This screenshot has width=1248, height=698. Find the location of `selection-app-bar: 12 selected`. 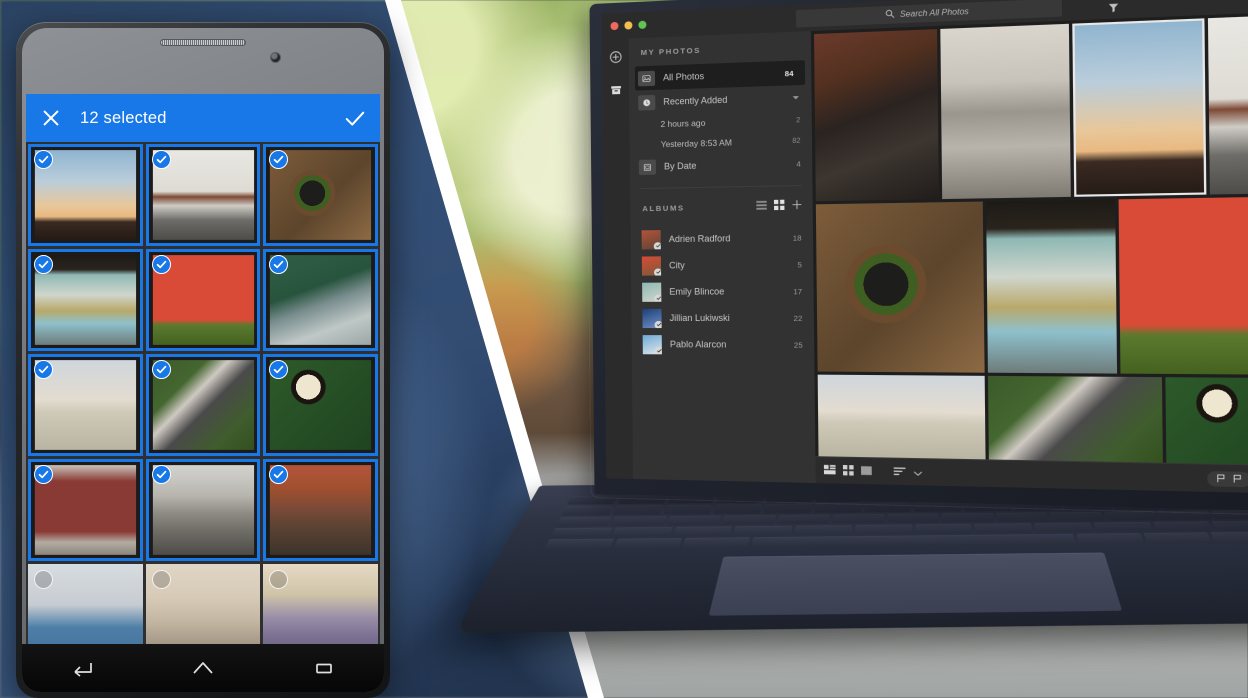

selection-app-bar: 12 selected is located at coordinates (203, 118).